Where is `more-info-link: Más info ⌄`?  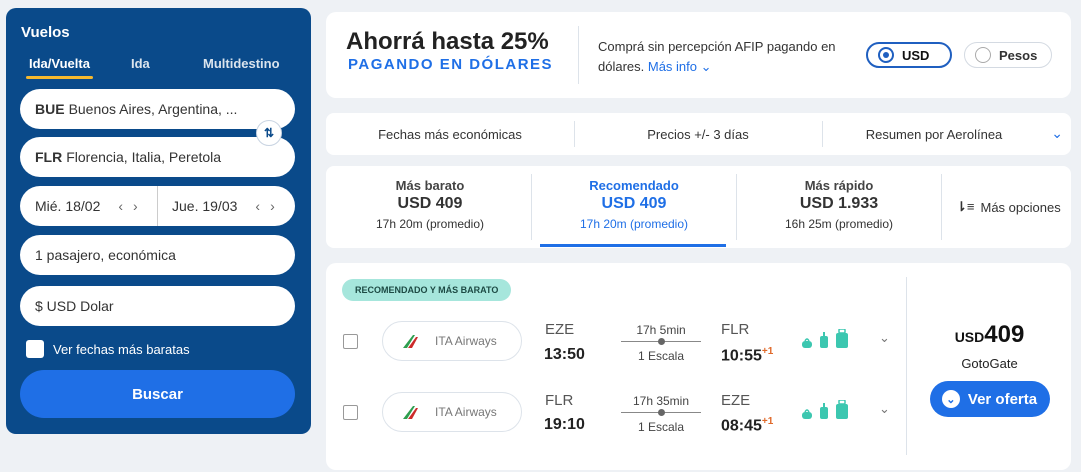
more-info-link: Más info ⌄ is located at coordinates (680, 66).